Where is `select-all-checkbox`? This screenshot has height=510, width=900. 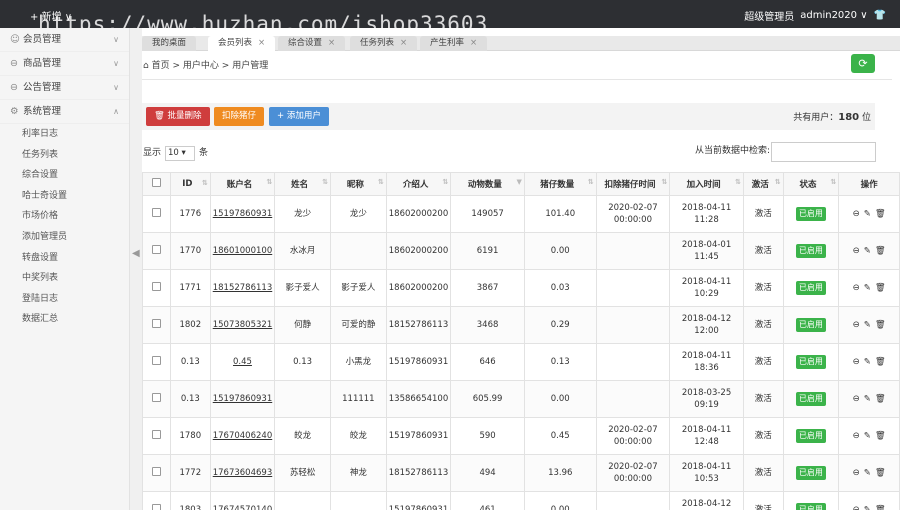 select-all-checkbox is located at coordinates (156, 182).